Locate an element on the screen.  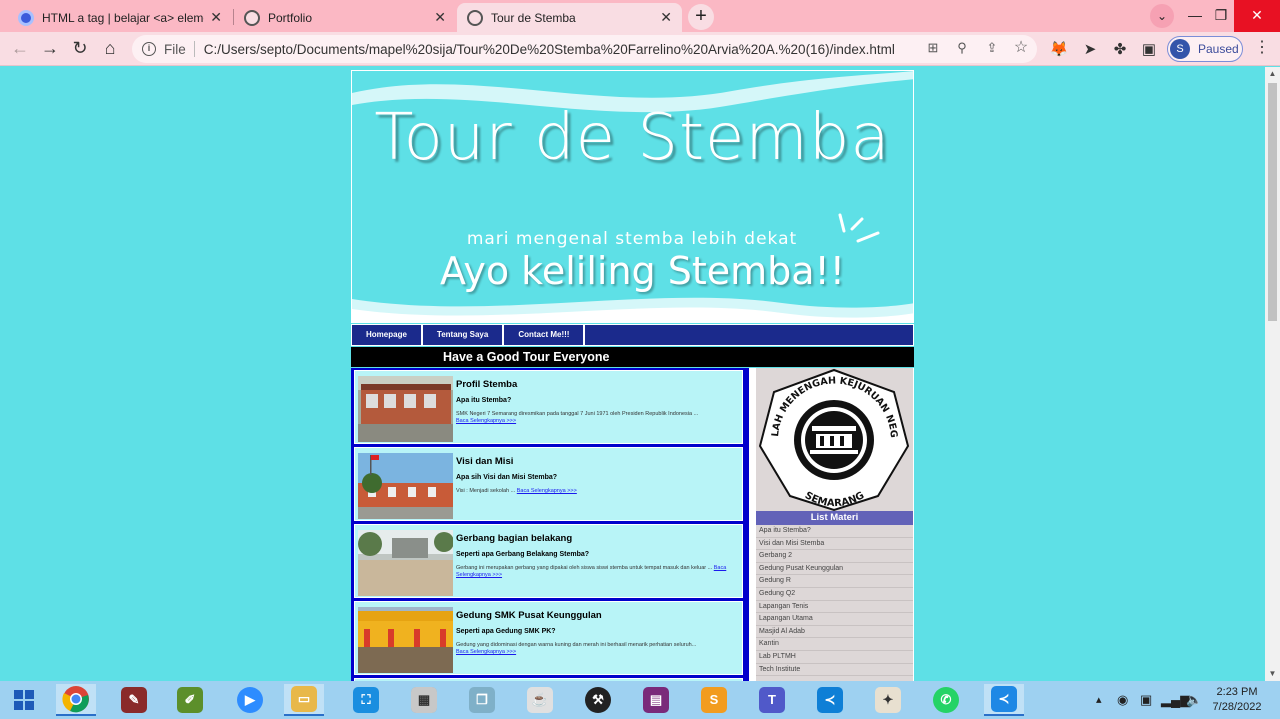
tab-tour-de-stemba: Tour de Stemba ✕ is located at coordinates (569, 17).